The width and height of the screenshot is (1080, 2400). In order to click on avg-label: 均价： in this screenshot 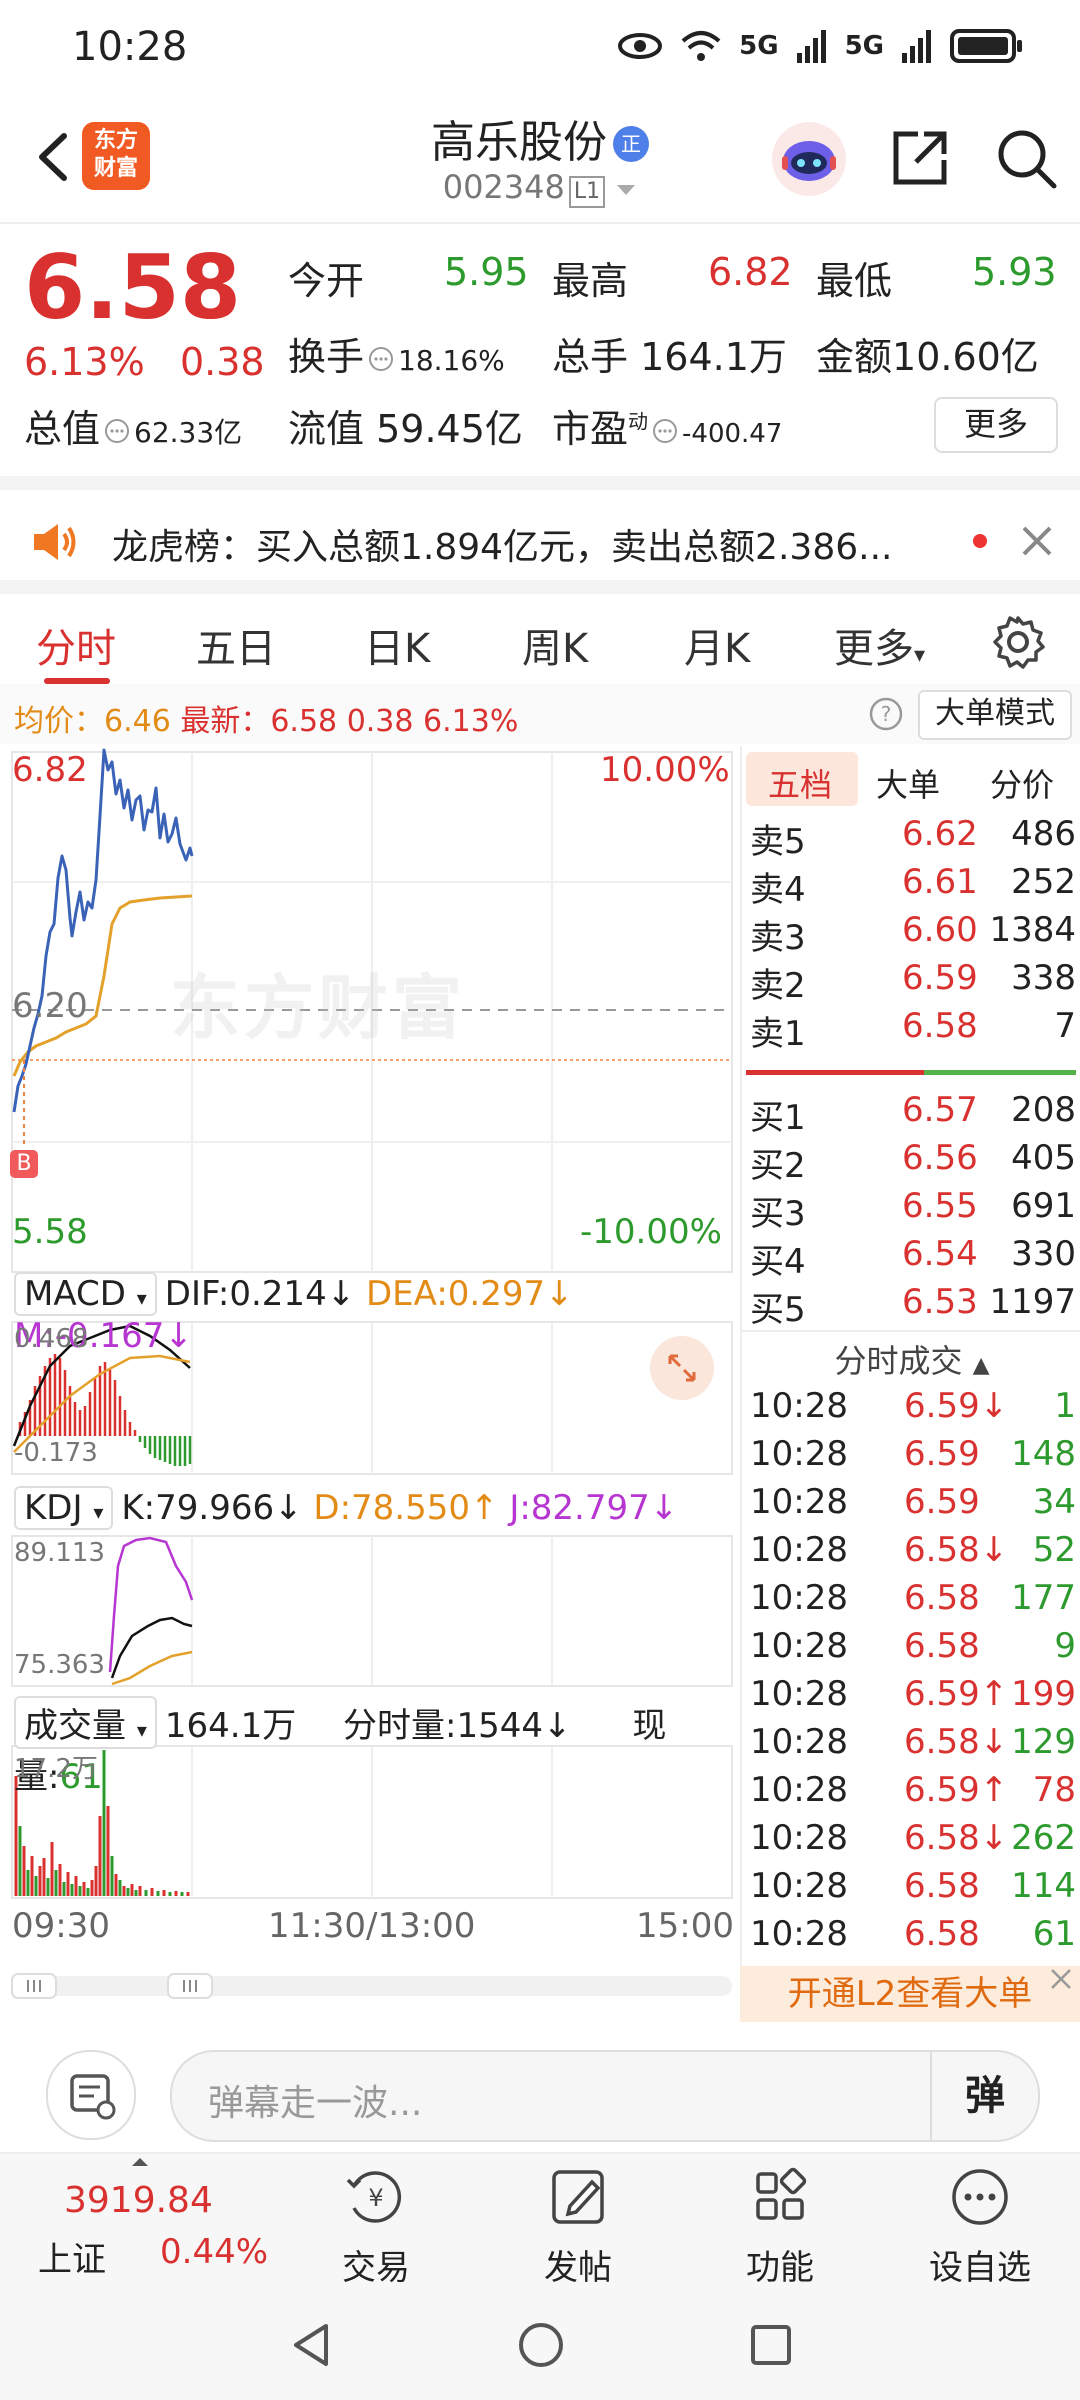, I will do `click(59, 721)`.